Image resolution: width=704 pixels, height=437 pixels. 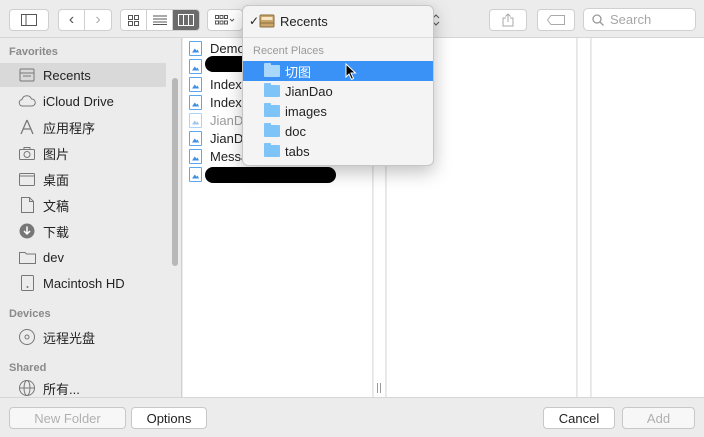 What do you see at coordinates (69, 128) in the screenshot?
I see `sidebar-item-label: 应用程序` at bounding box center [69, 128].